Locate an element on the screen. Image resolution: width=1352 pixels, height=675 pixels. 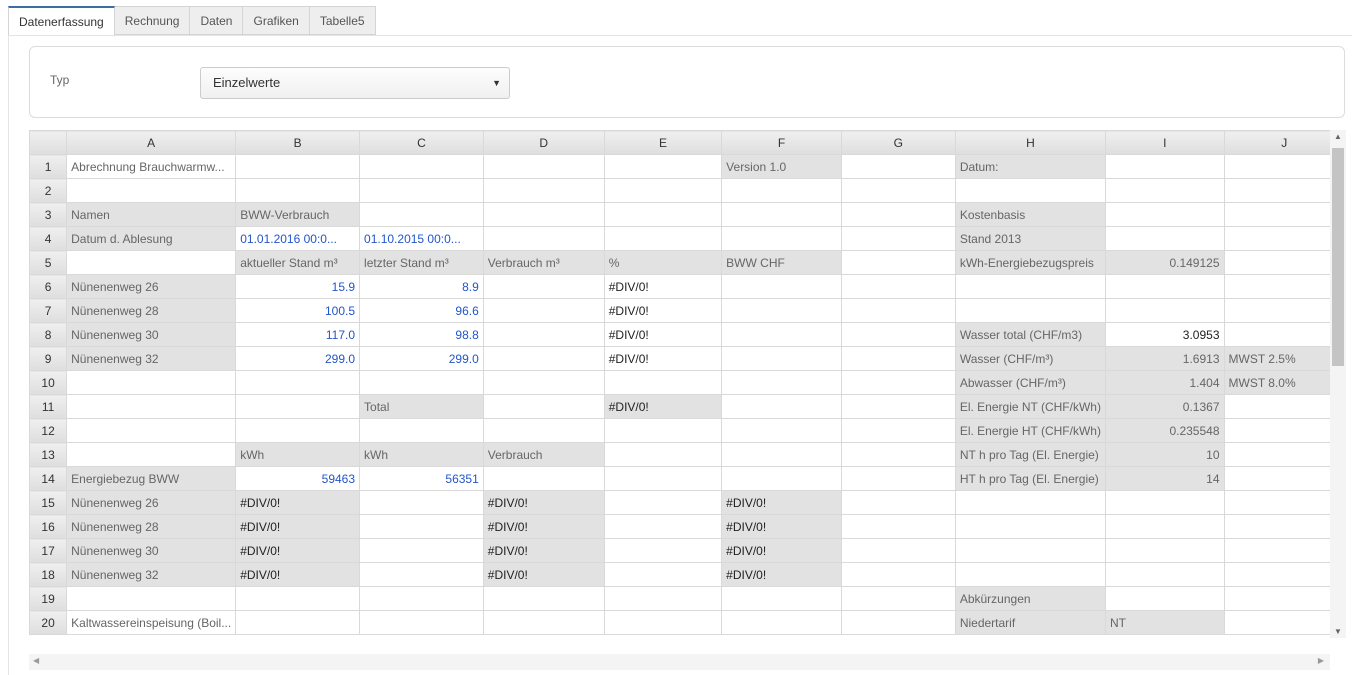
cell-j2 is located at coordinates (1284, 190).